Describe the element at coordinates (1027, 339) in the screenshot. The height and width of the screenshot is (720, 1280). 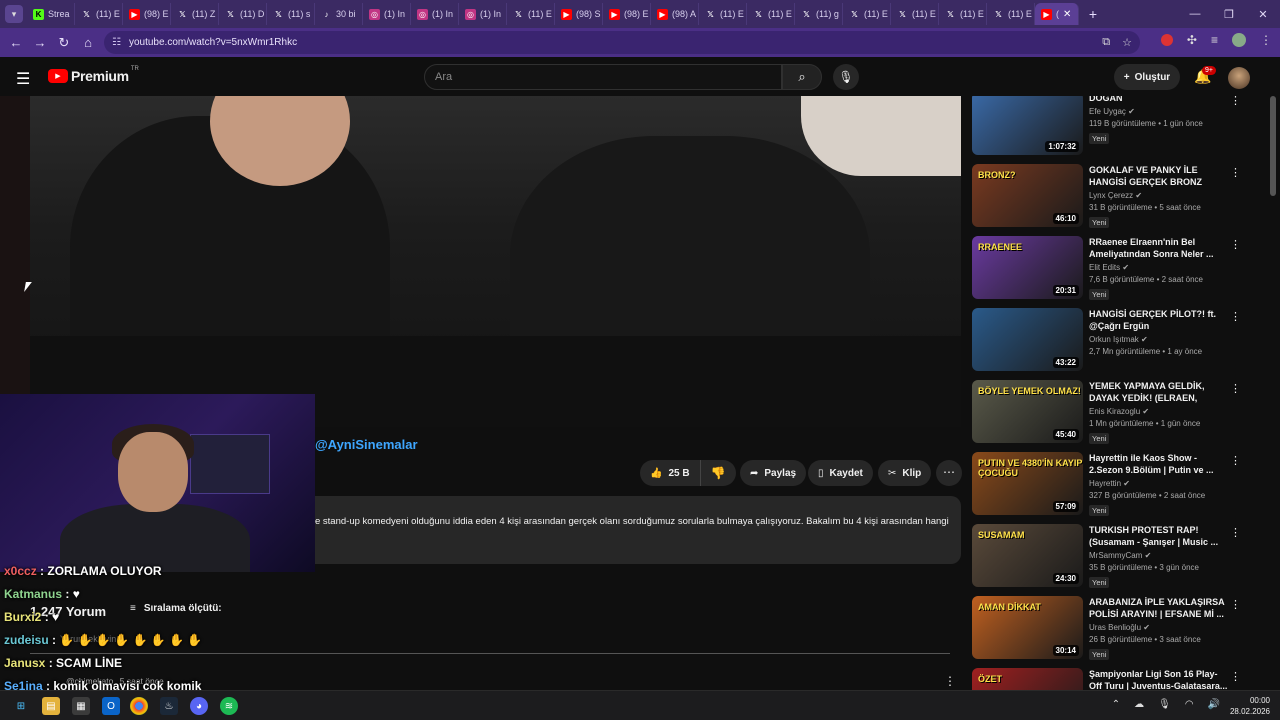
I see `video-thumbnail: 43:22` at that location.